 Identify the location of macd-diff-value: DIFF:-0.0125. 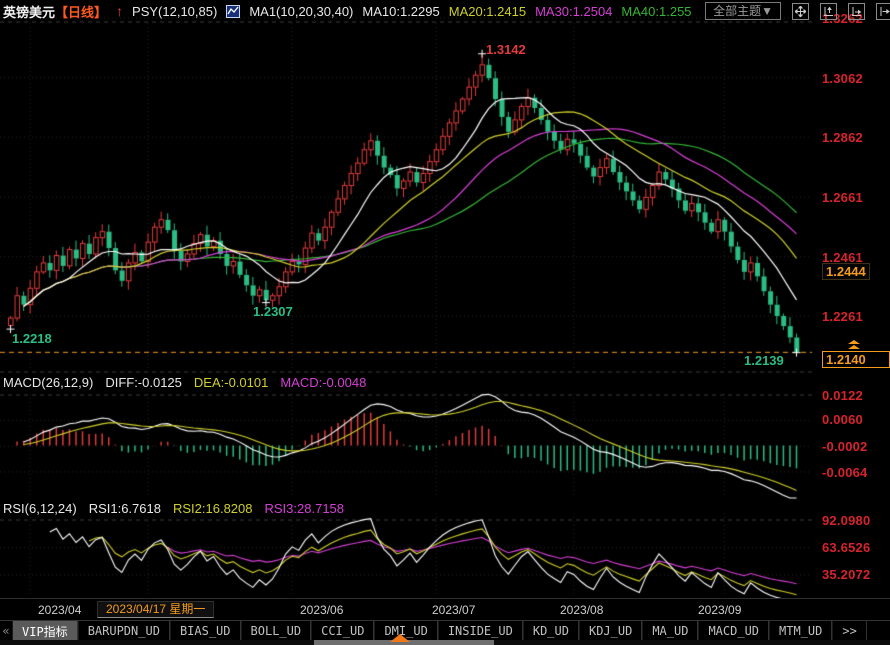
(143, 382).